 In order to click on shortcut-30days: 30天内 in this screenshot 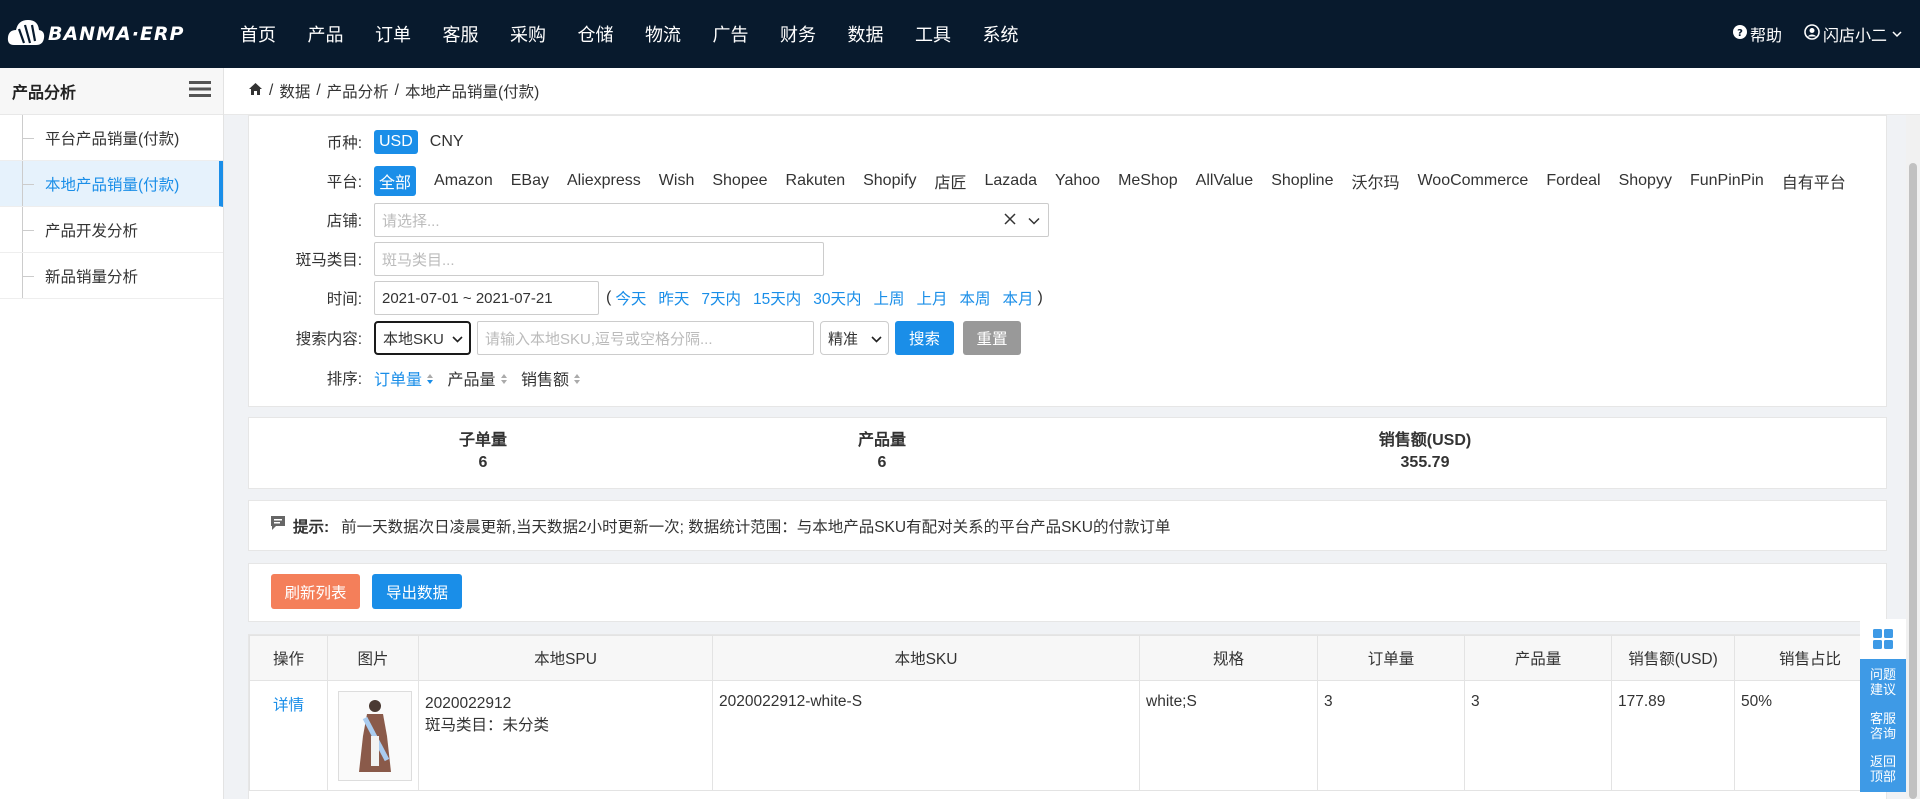, I will do `click(837, 298)`.